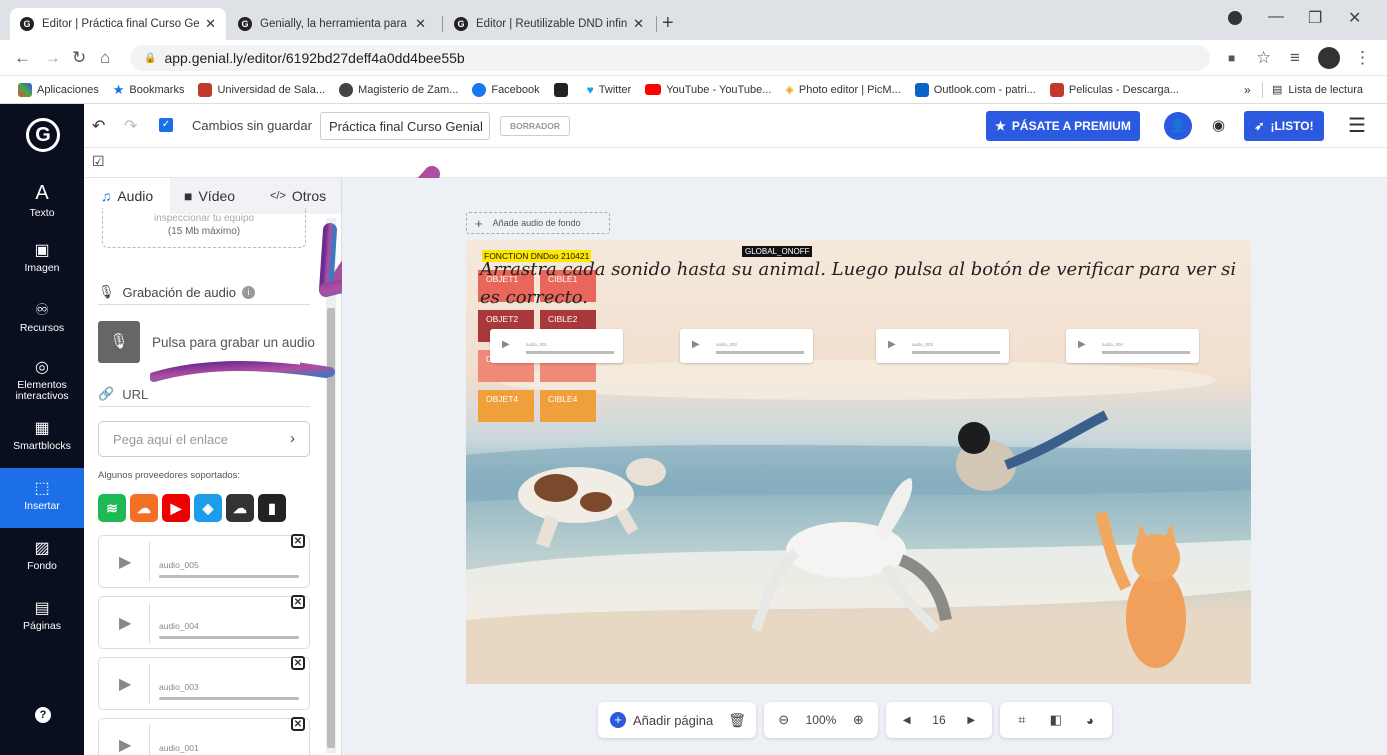  What do you see at coordinates (1357, 125) in the screenshot?
I see `hamburger-menu-icon: ☰` at bounding box center [1357, 125].